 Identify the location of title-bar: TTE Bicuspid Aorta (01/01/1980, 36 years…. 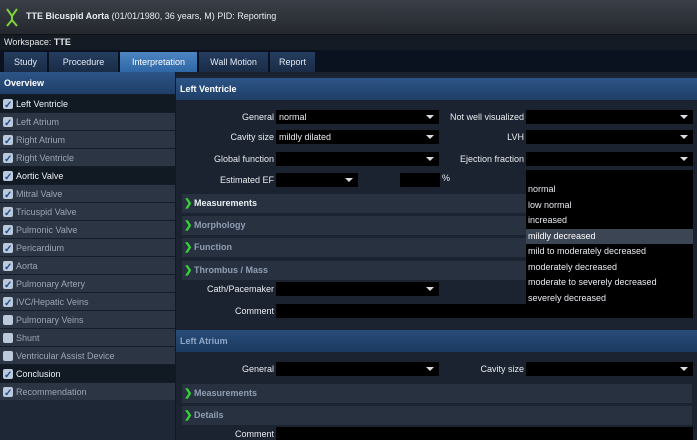
(348, 17).